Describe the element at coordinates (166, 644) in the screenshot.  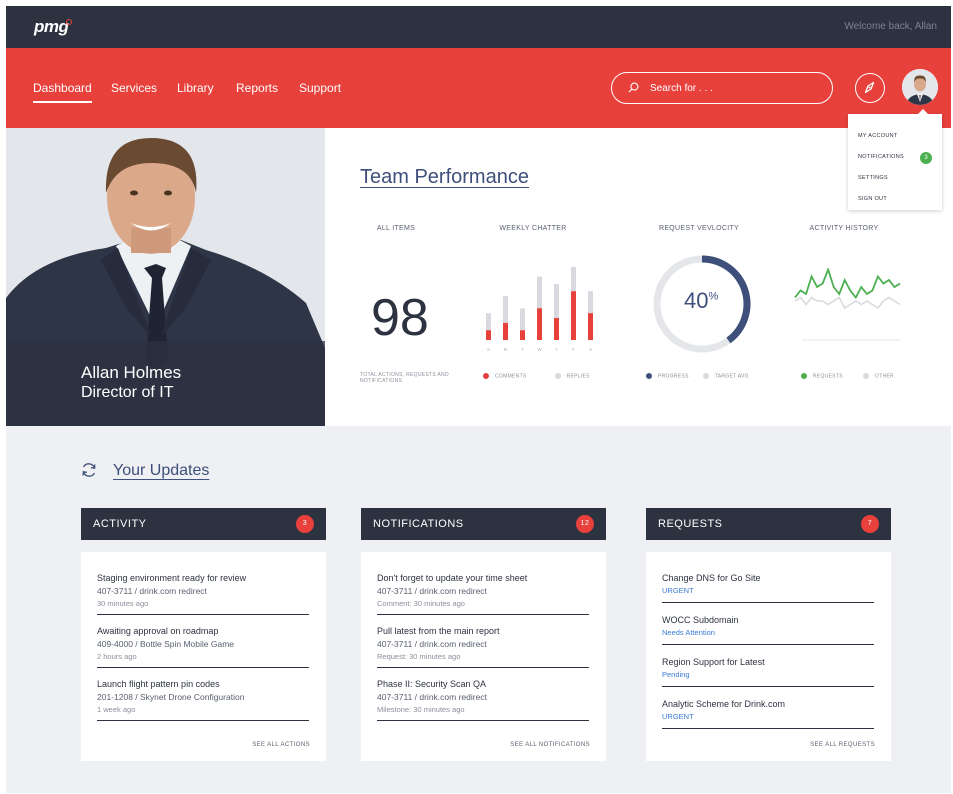
I see `activity-item-project: 409-4000 / Bottle Spin Mobile Game` at that location.